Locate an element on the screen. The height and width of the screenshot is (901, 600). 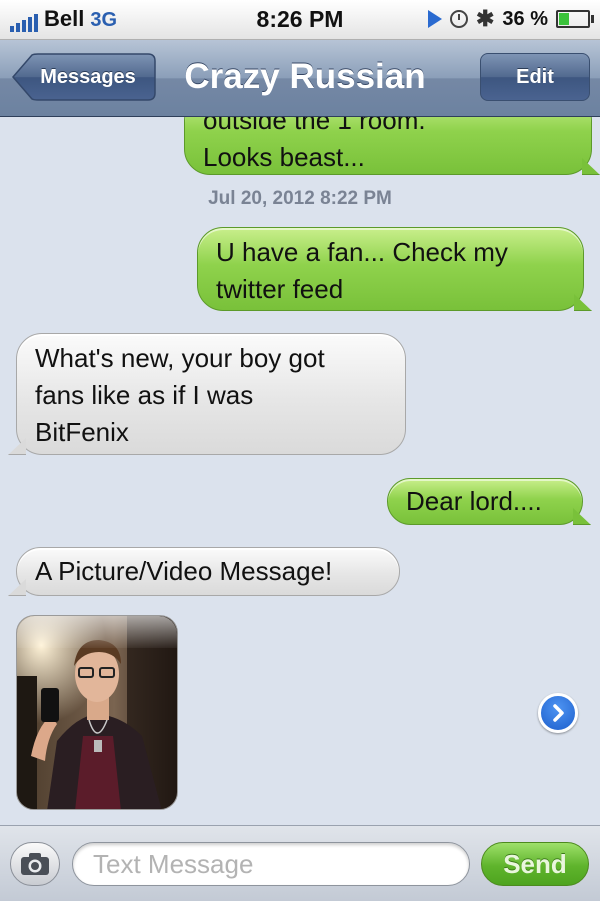
mms-photo-thumbnail is located at coordinates (97, 712).